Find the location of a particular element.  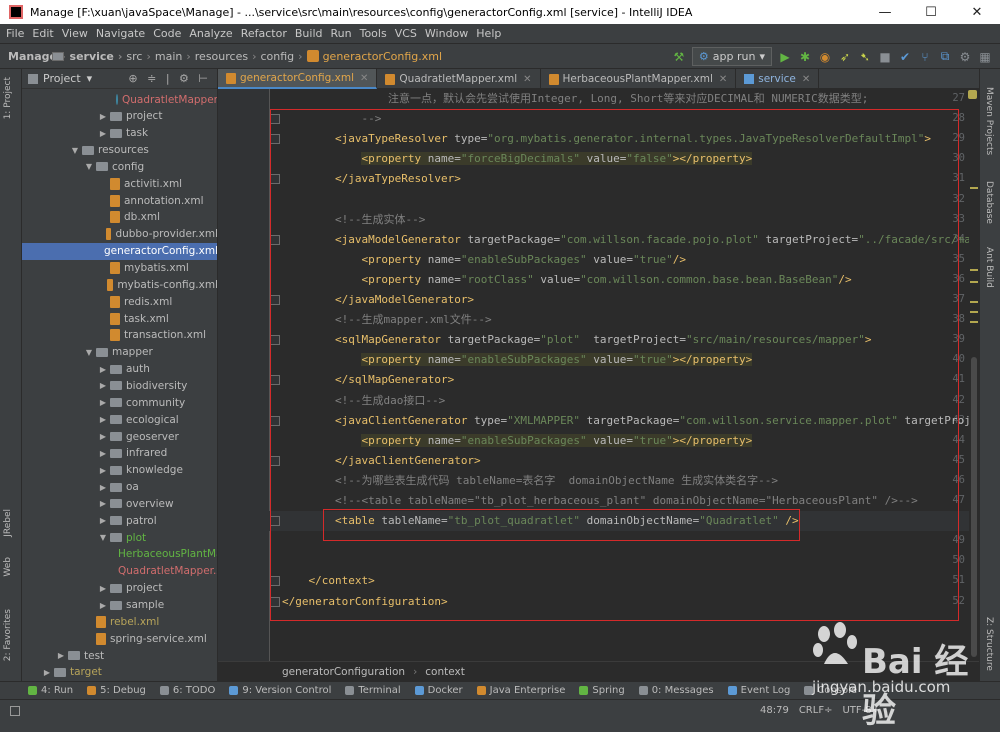

tree-item: activiti.xml is located at coordinates (119, 183).